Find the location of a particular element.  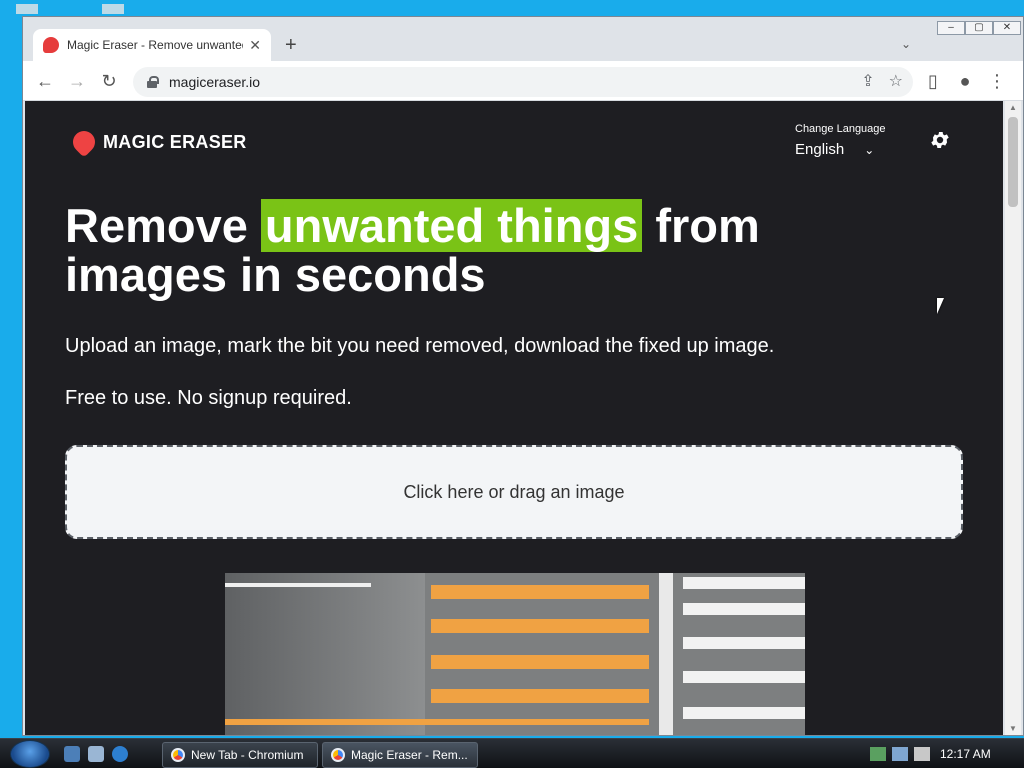

show-desktop-icon is located at coordinates (72, 754).